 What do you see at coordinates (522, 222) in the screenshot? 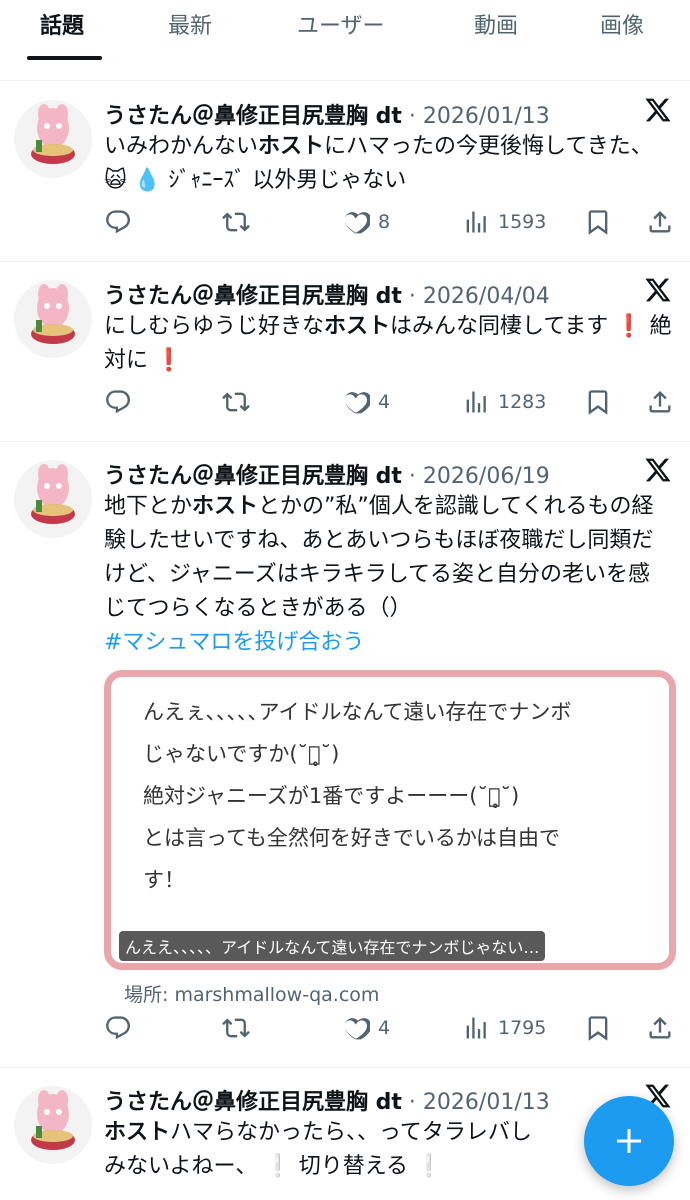
I see `view-count: 1593` at bounding box center [522, 222].